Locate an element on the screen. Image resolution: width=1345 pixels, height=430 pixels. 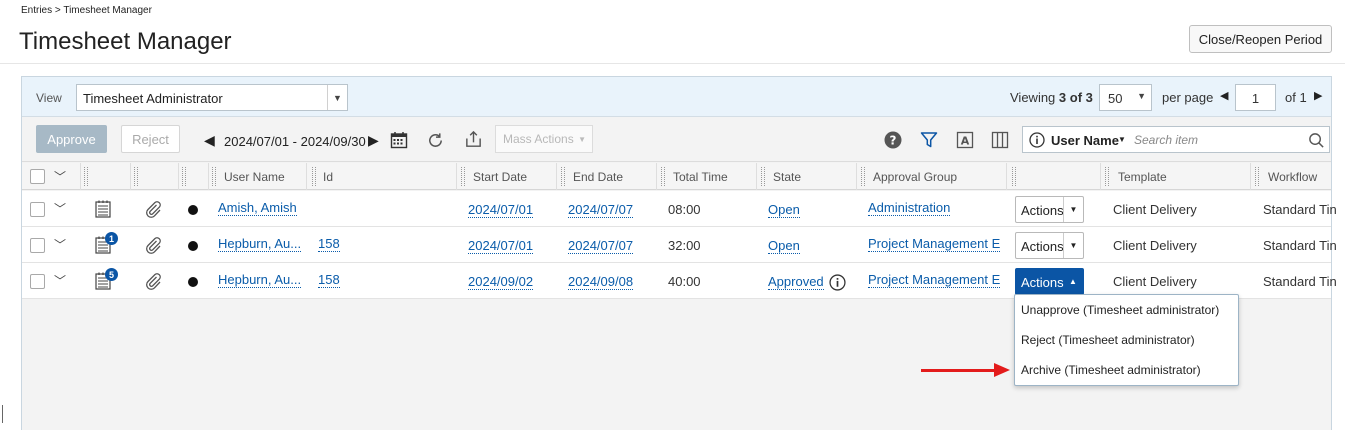
end-date-link: 2024/09/08 is located at coordinates (601, 282).